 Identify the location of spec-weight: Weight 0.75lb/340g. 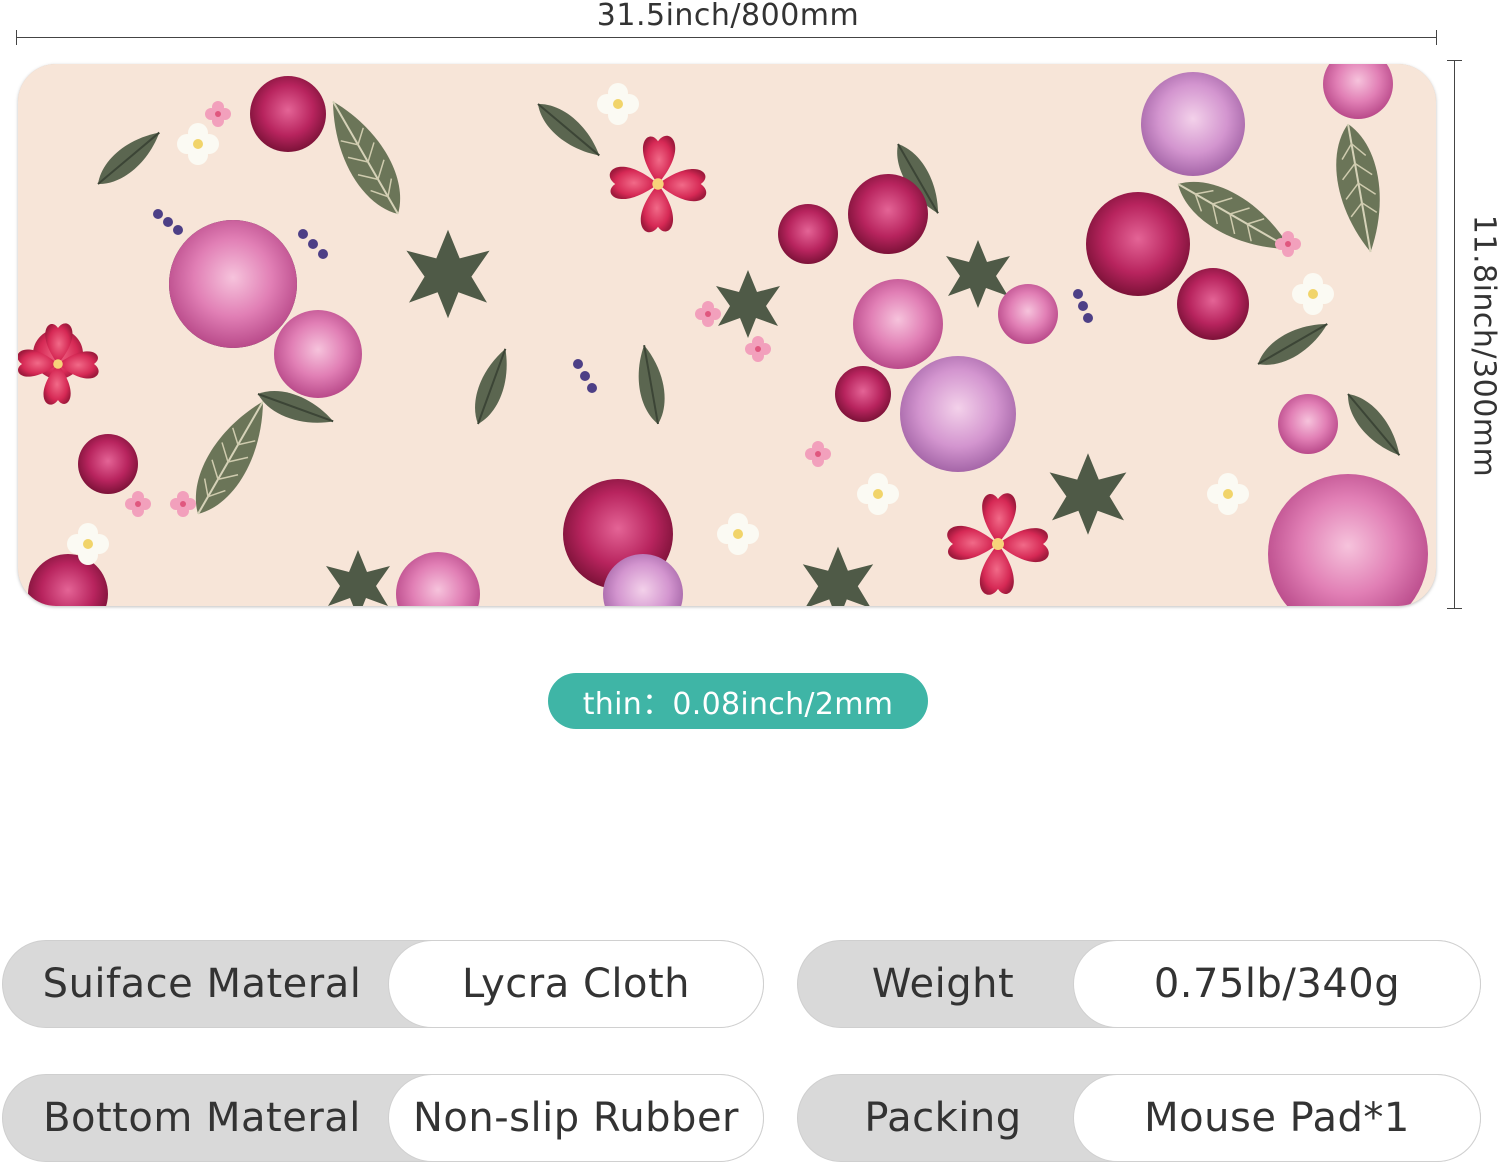
(1139, 984).